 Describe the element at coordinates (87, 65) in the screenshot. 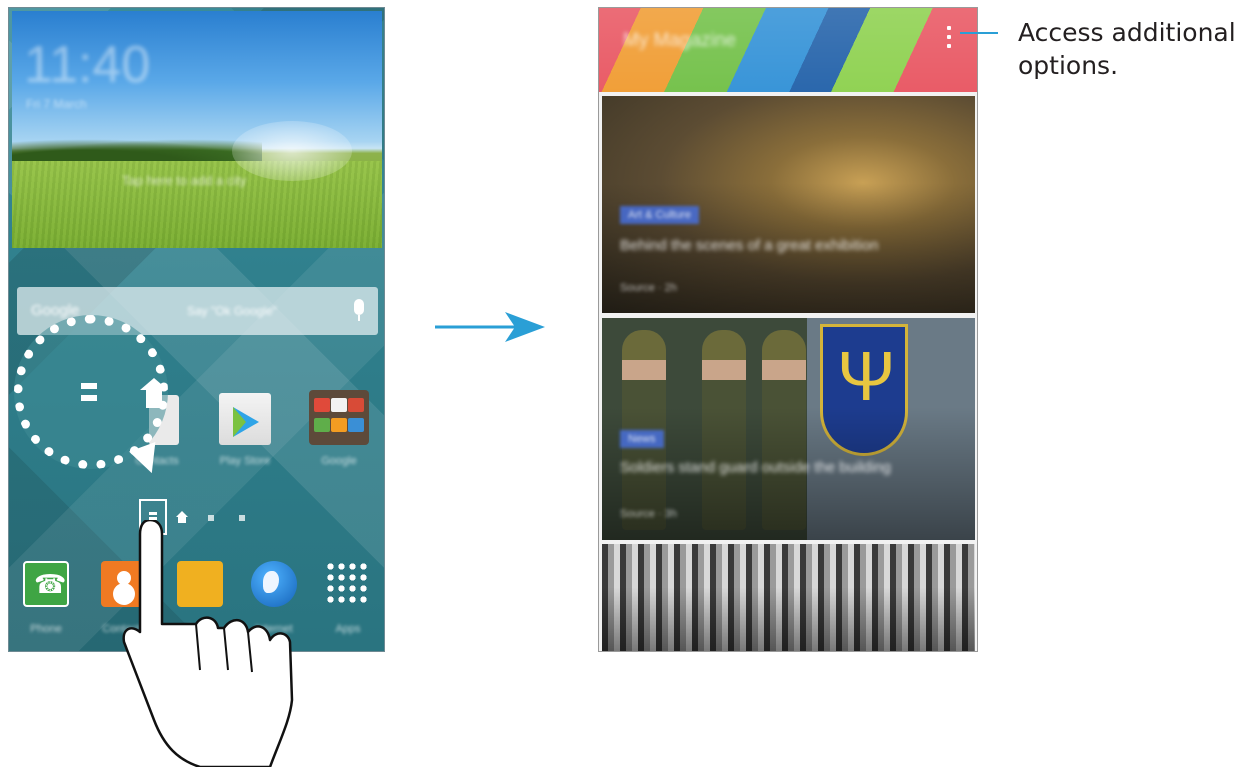

I see `weather-time: 11:40` at that location.